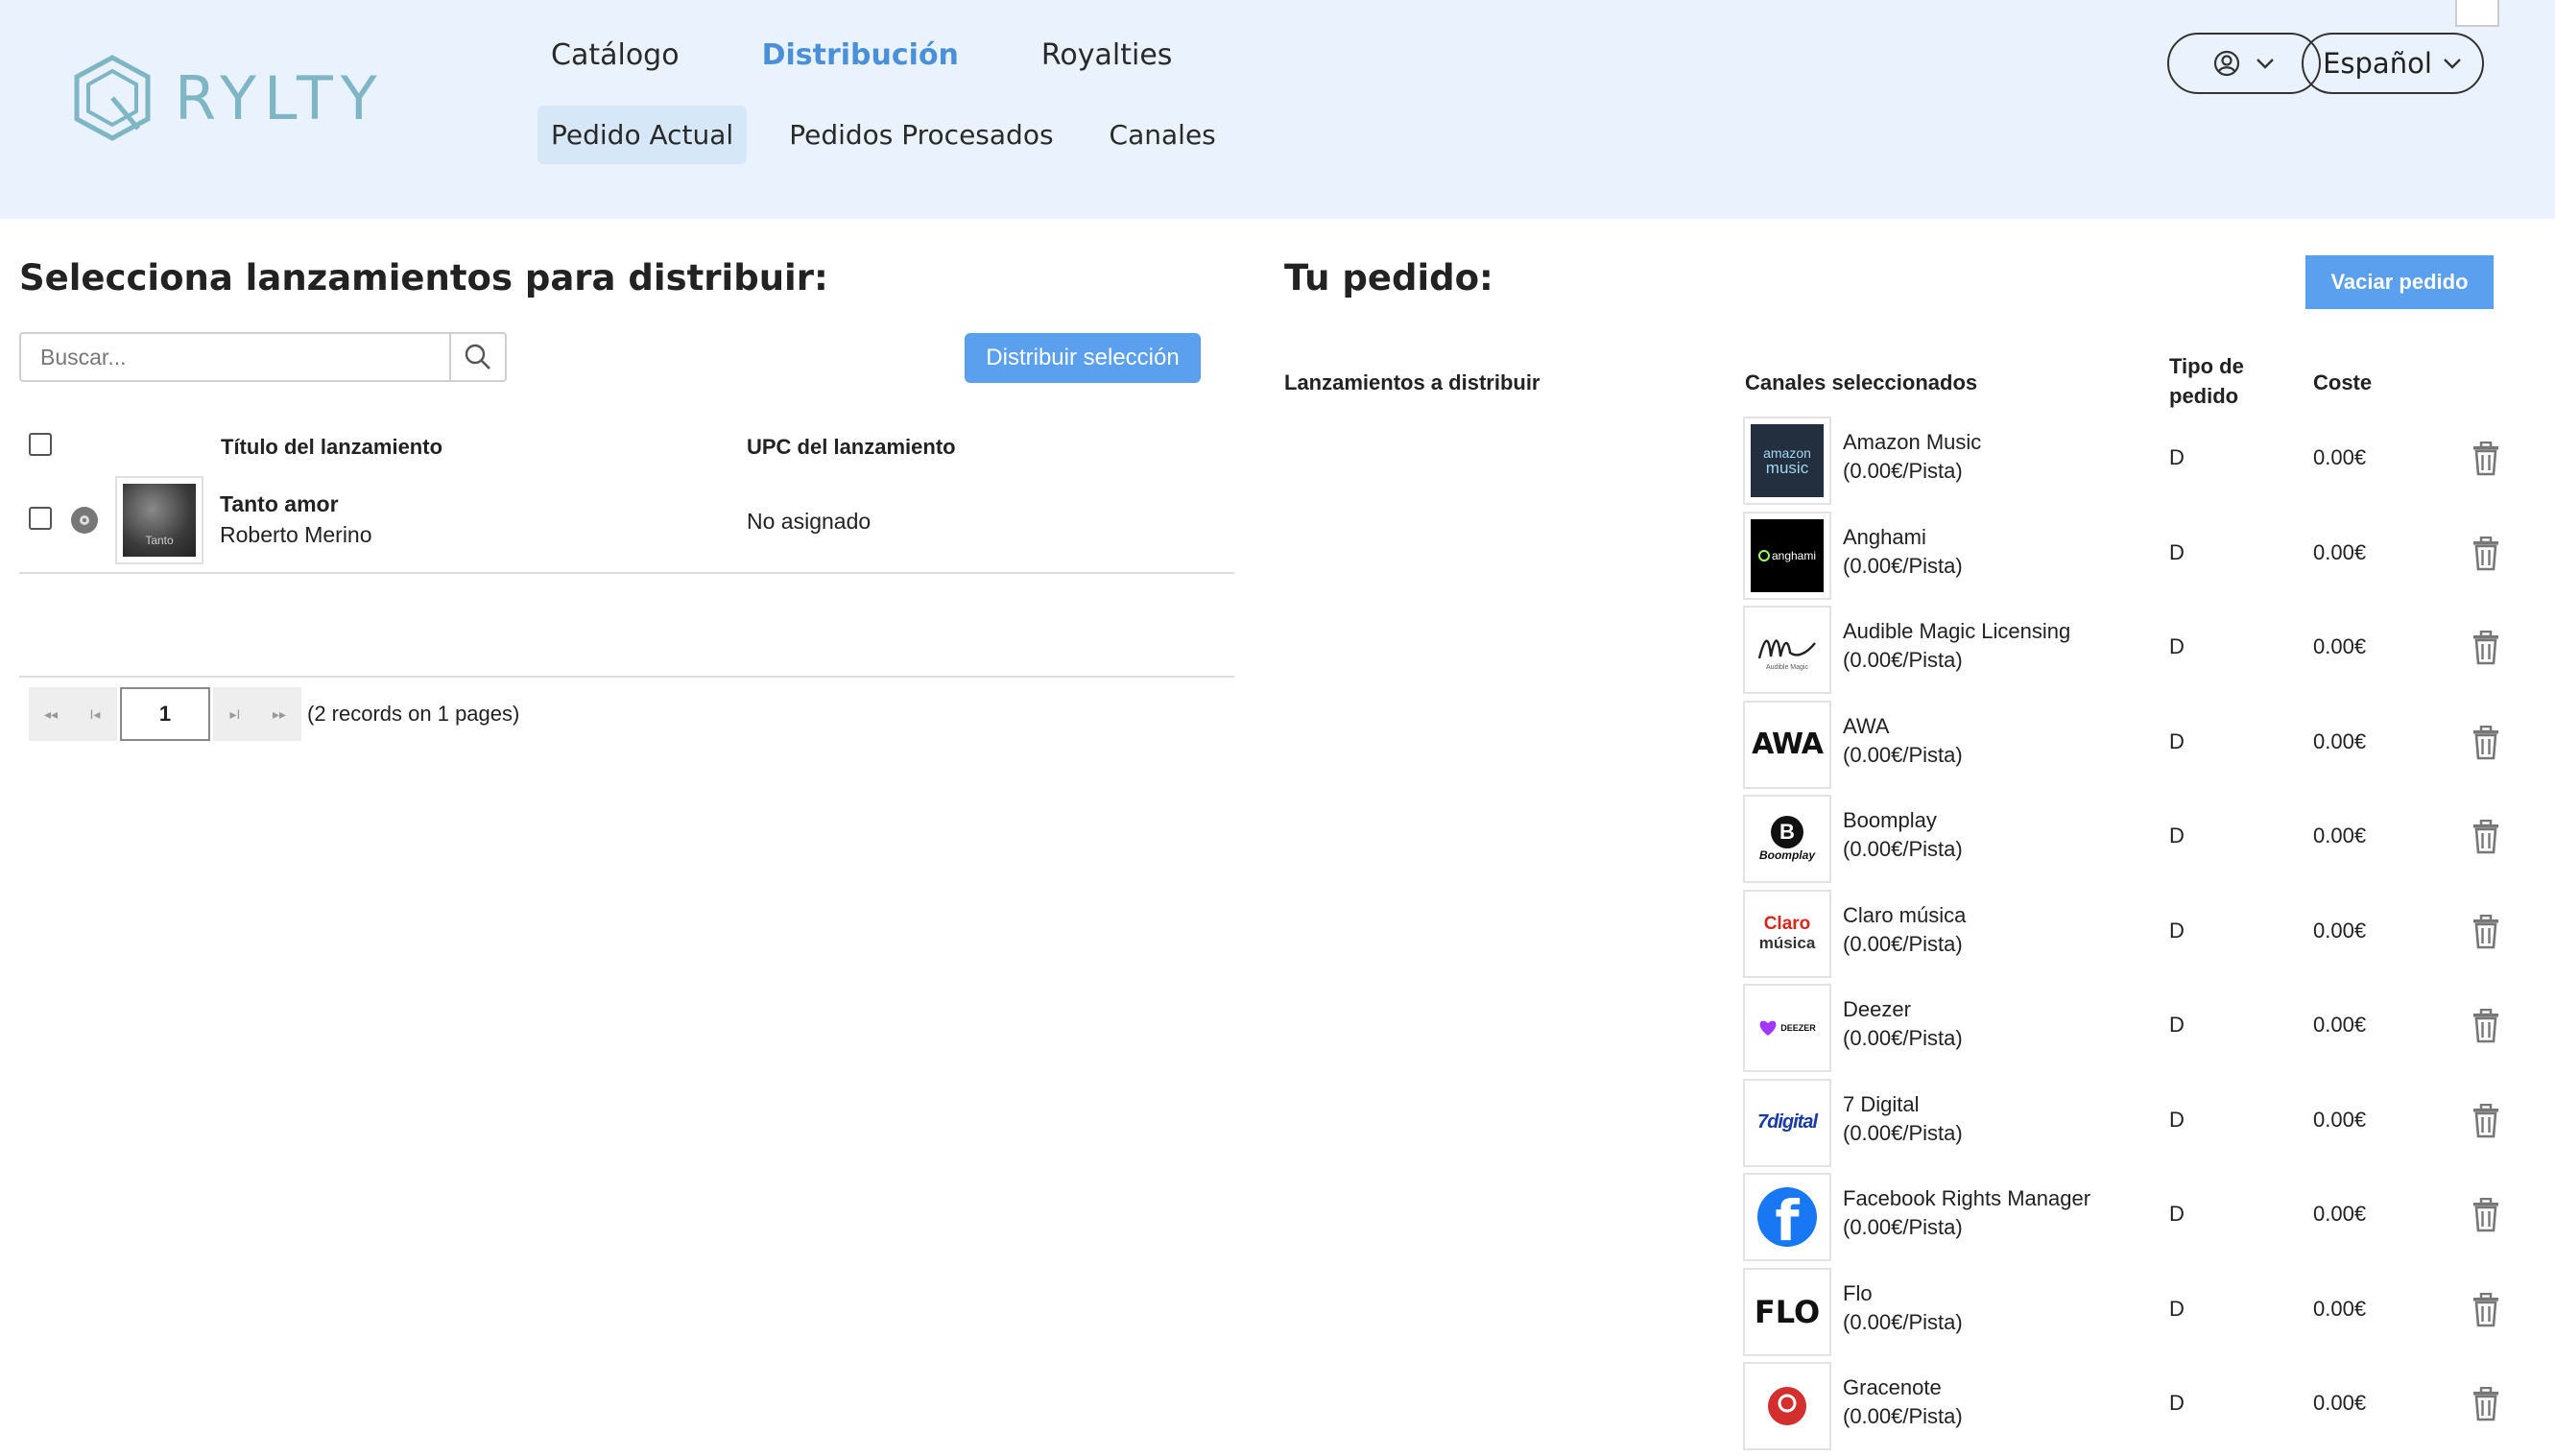 The height and width of the screenshot is (1456, 2555). What do you see at coordinates (51, 714) in the screenshot?
I see `first-page-button: ◂◂` at bounding box center [51, 714].